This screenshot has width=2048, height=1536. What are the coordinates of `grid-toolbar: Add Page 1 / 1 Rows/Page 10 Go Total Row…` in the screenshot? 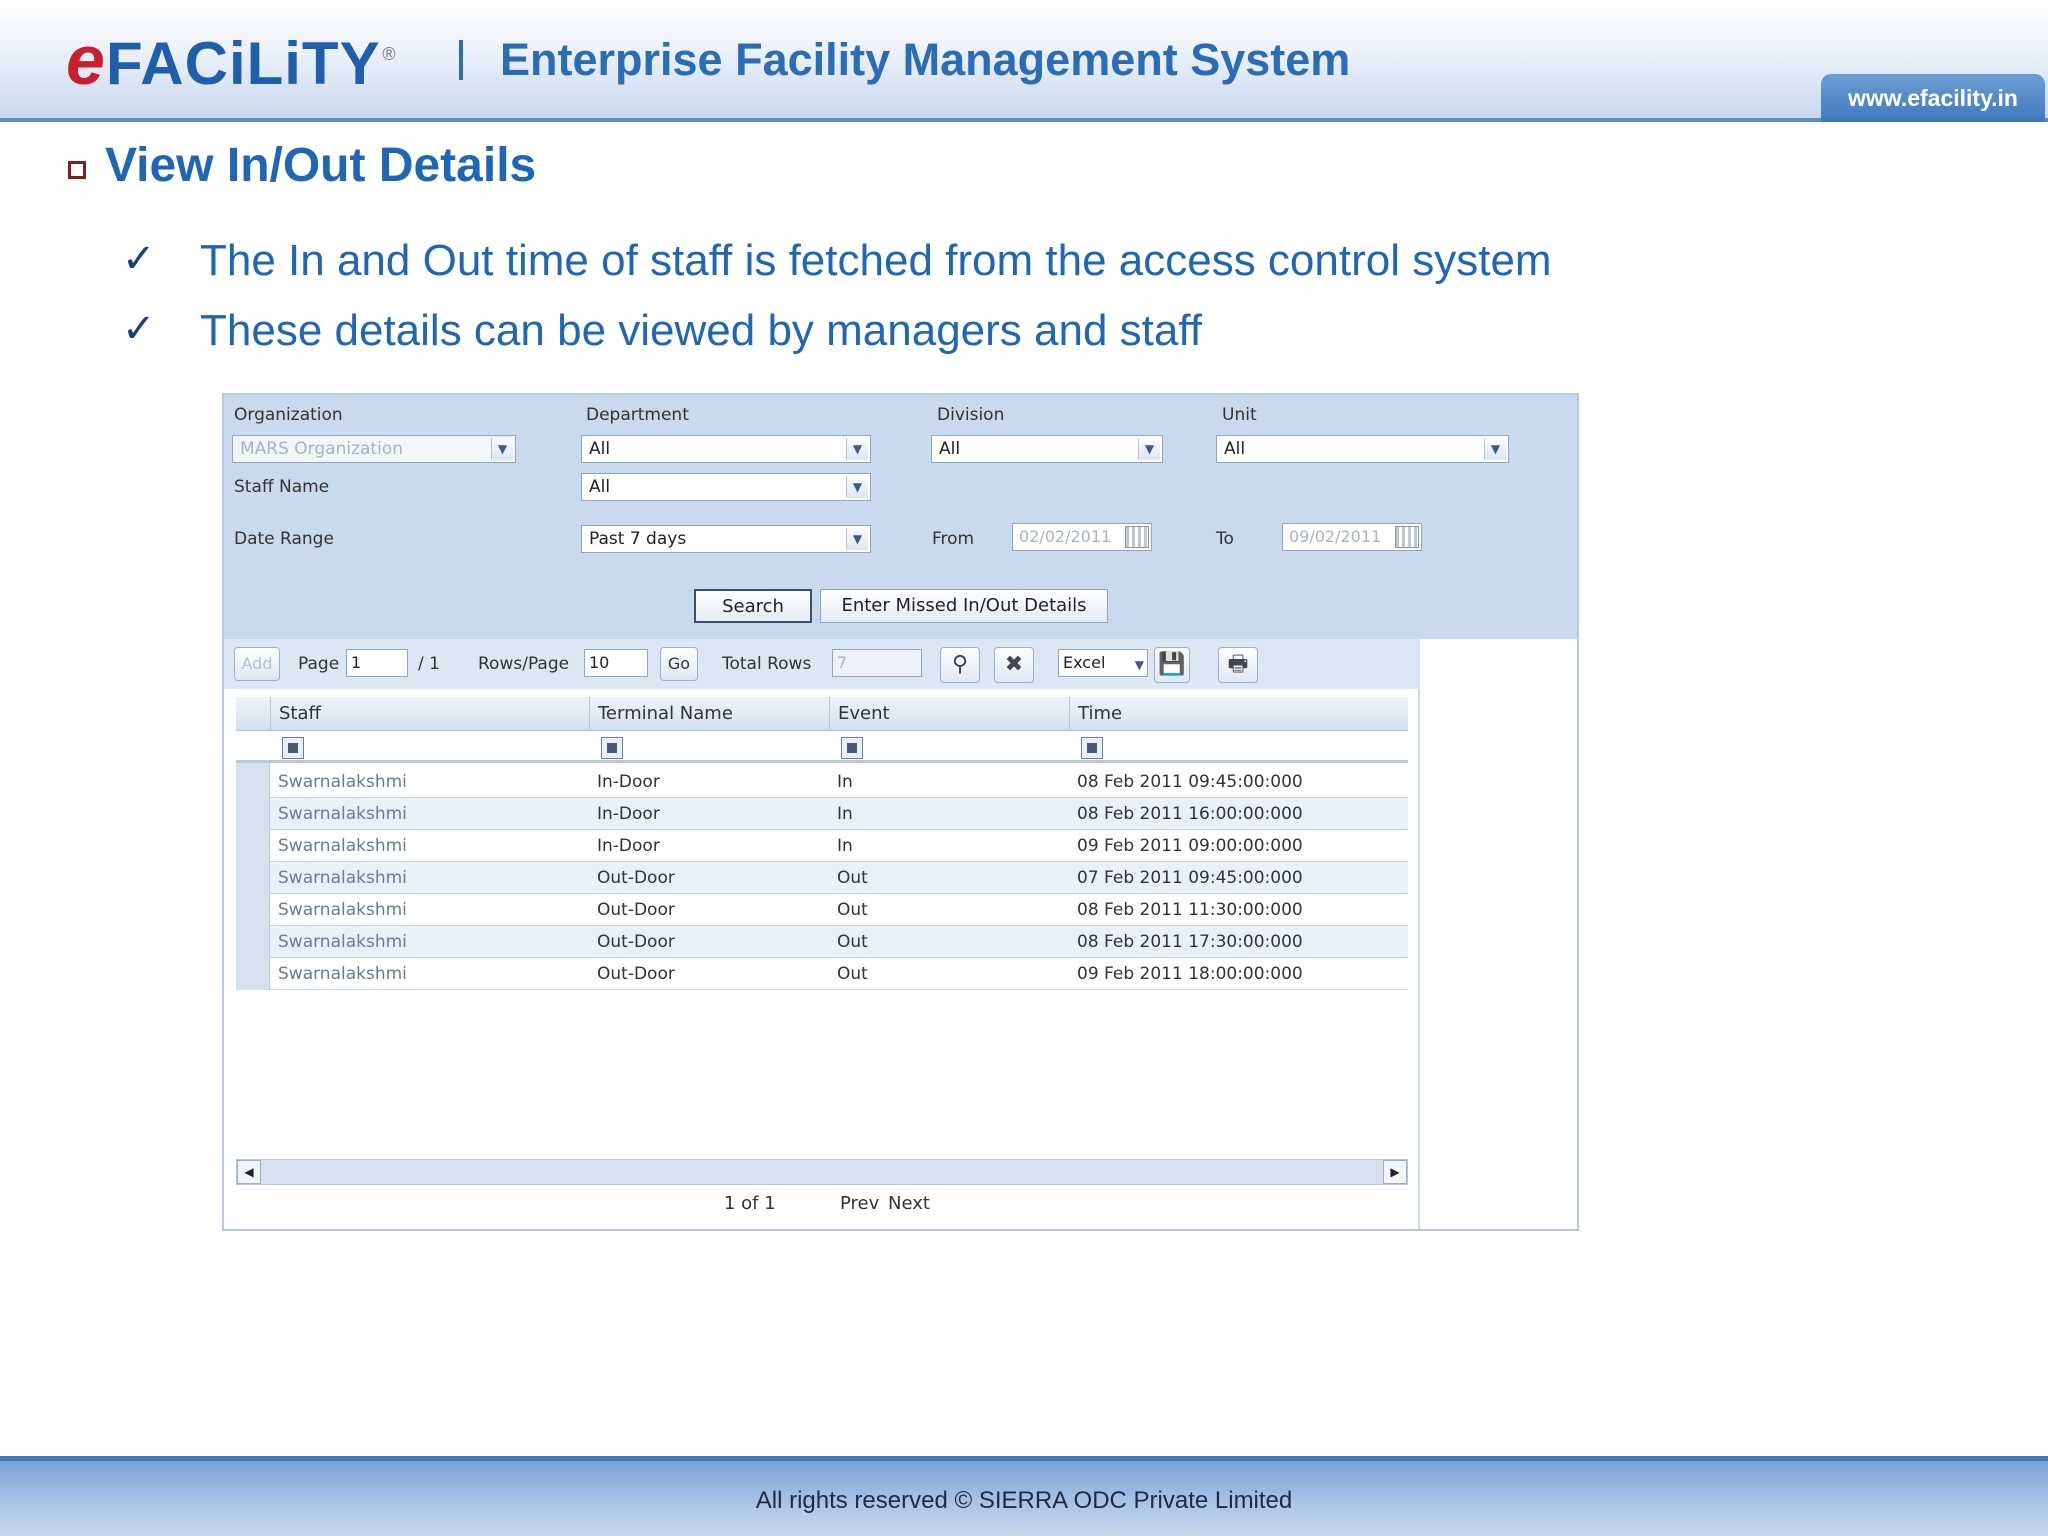 It's located at (822, 664).